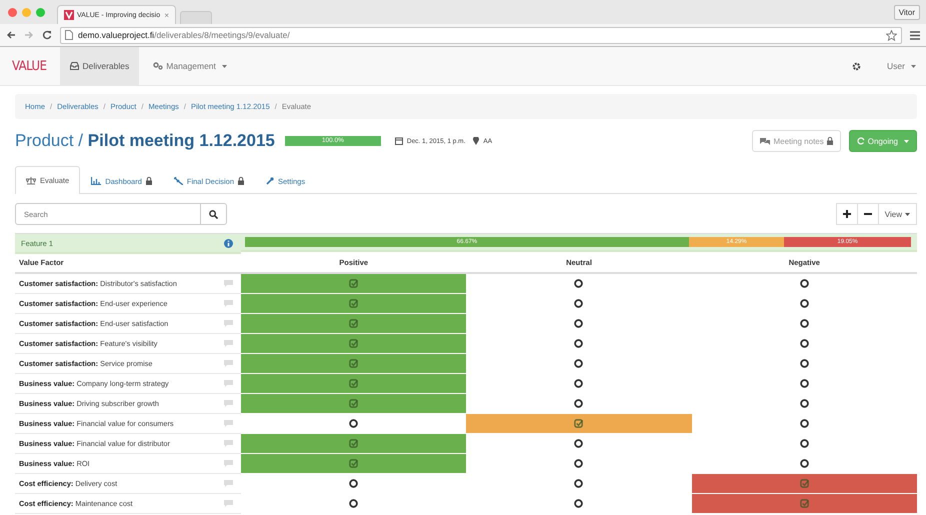 This screenshot has width=926, height=515. What do you see at coordinates (481, 35) in the screenshot?
I see `address-bar: demo.valueproject.fi/deliverables/8/meetings/9/evaluate/` at bounding box center [481, 35].